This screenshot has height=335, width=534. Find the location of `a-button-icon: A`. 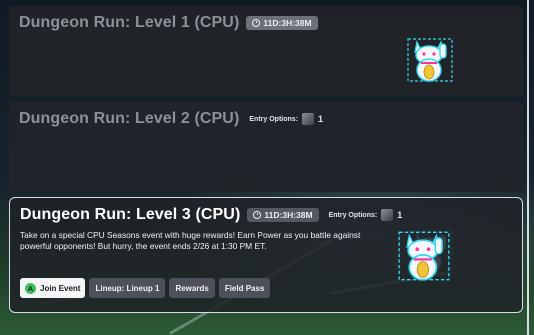

a-button-icon: A is located at coordinates (30, 288).